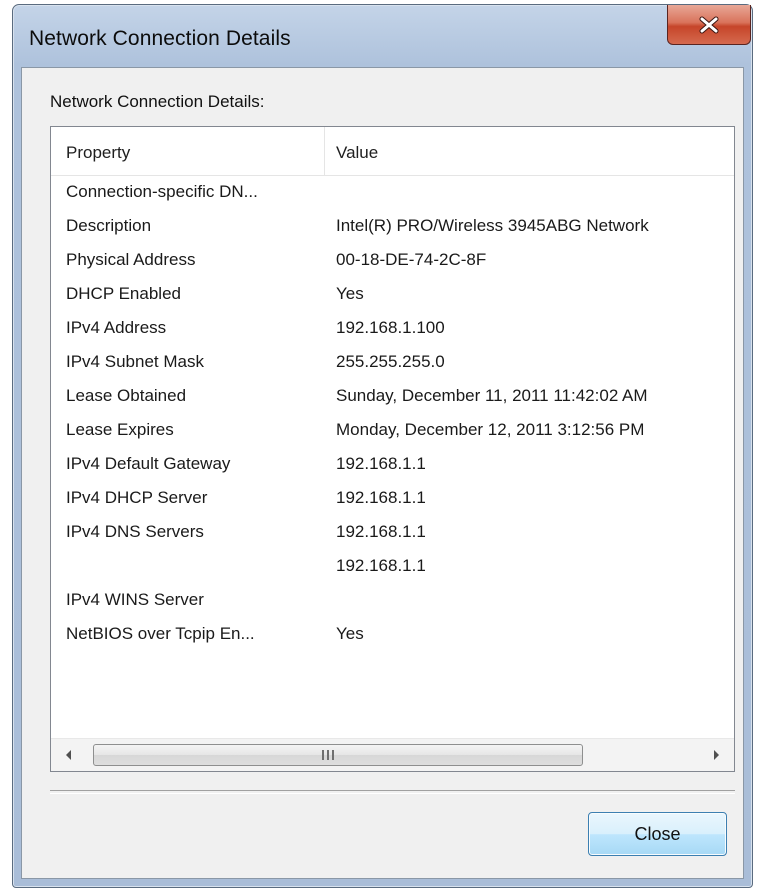 The height and width of the screenshot is (892, 757). What do you see at coordinates (137, 497) in the screenshot?
I see `property-cell: IPv4 DHCP Server` at bounding box center [137, 497].